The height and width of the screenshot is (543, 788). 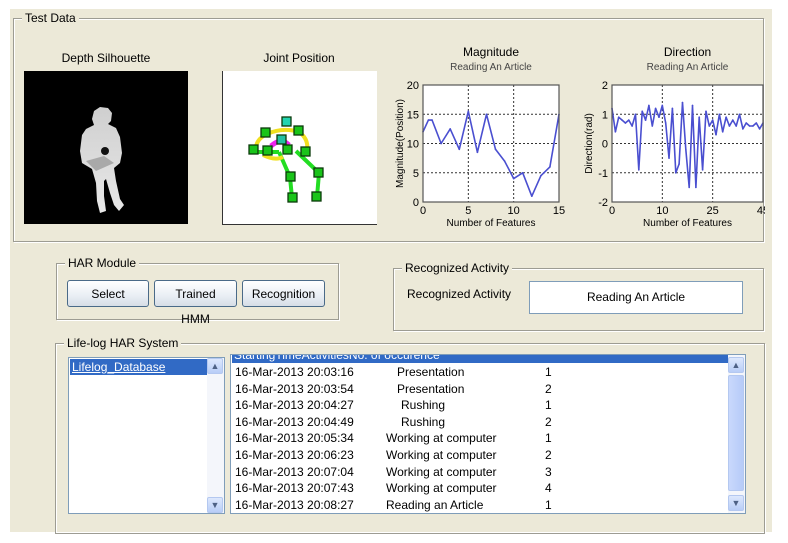 I want to click on x-tick-label: 45, so click(x=761, y=211).